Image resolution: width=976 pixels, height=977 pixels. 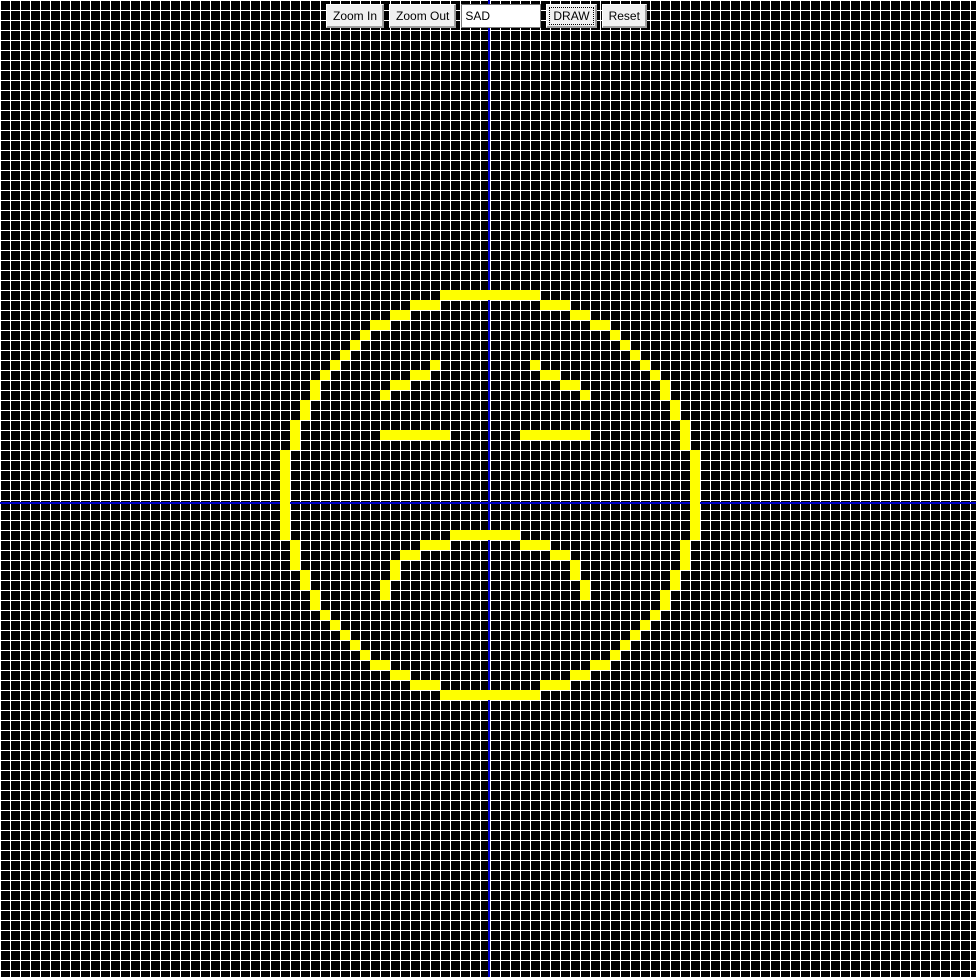 I want to click on zoom-in-button: Zoom In, so click(x=355, y=16).